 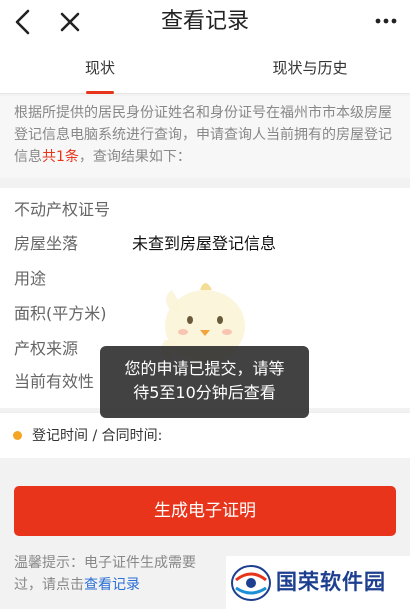 What do you see at coordinates (204, 392) in the screenshot?
I see `toast-line-2: 待5至10分钟后查看` at bounding box center [204, 392].